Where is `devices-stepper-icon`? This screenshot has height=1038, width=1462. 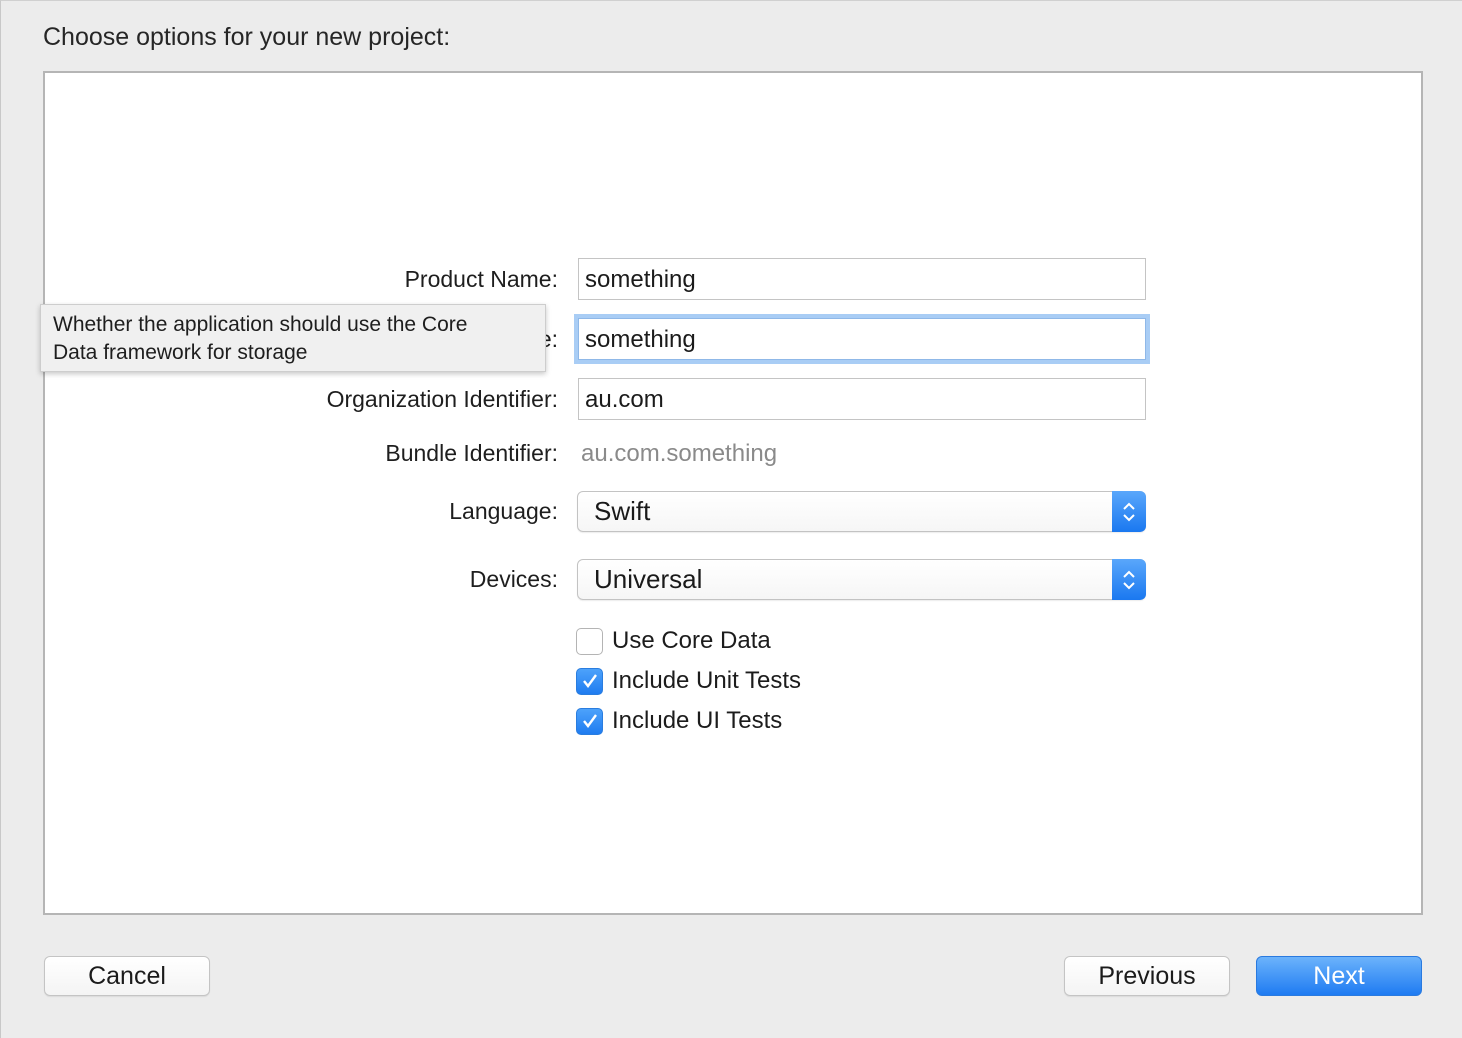
devices-stepper-icon is located at coordinates (1129, 579).